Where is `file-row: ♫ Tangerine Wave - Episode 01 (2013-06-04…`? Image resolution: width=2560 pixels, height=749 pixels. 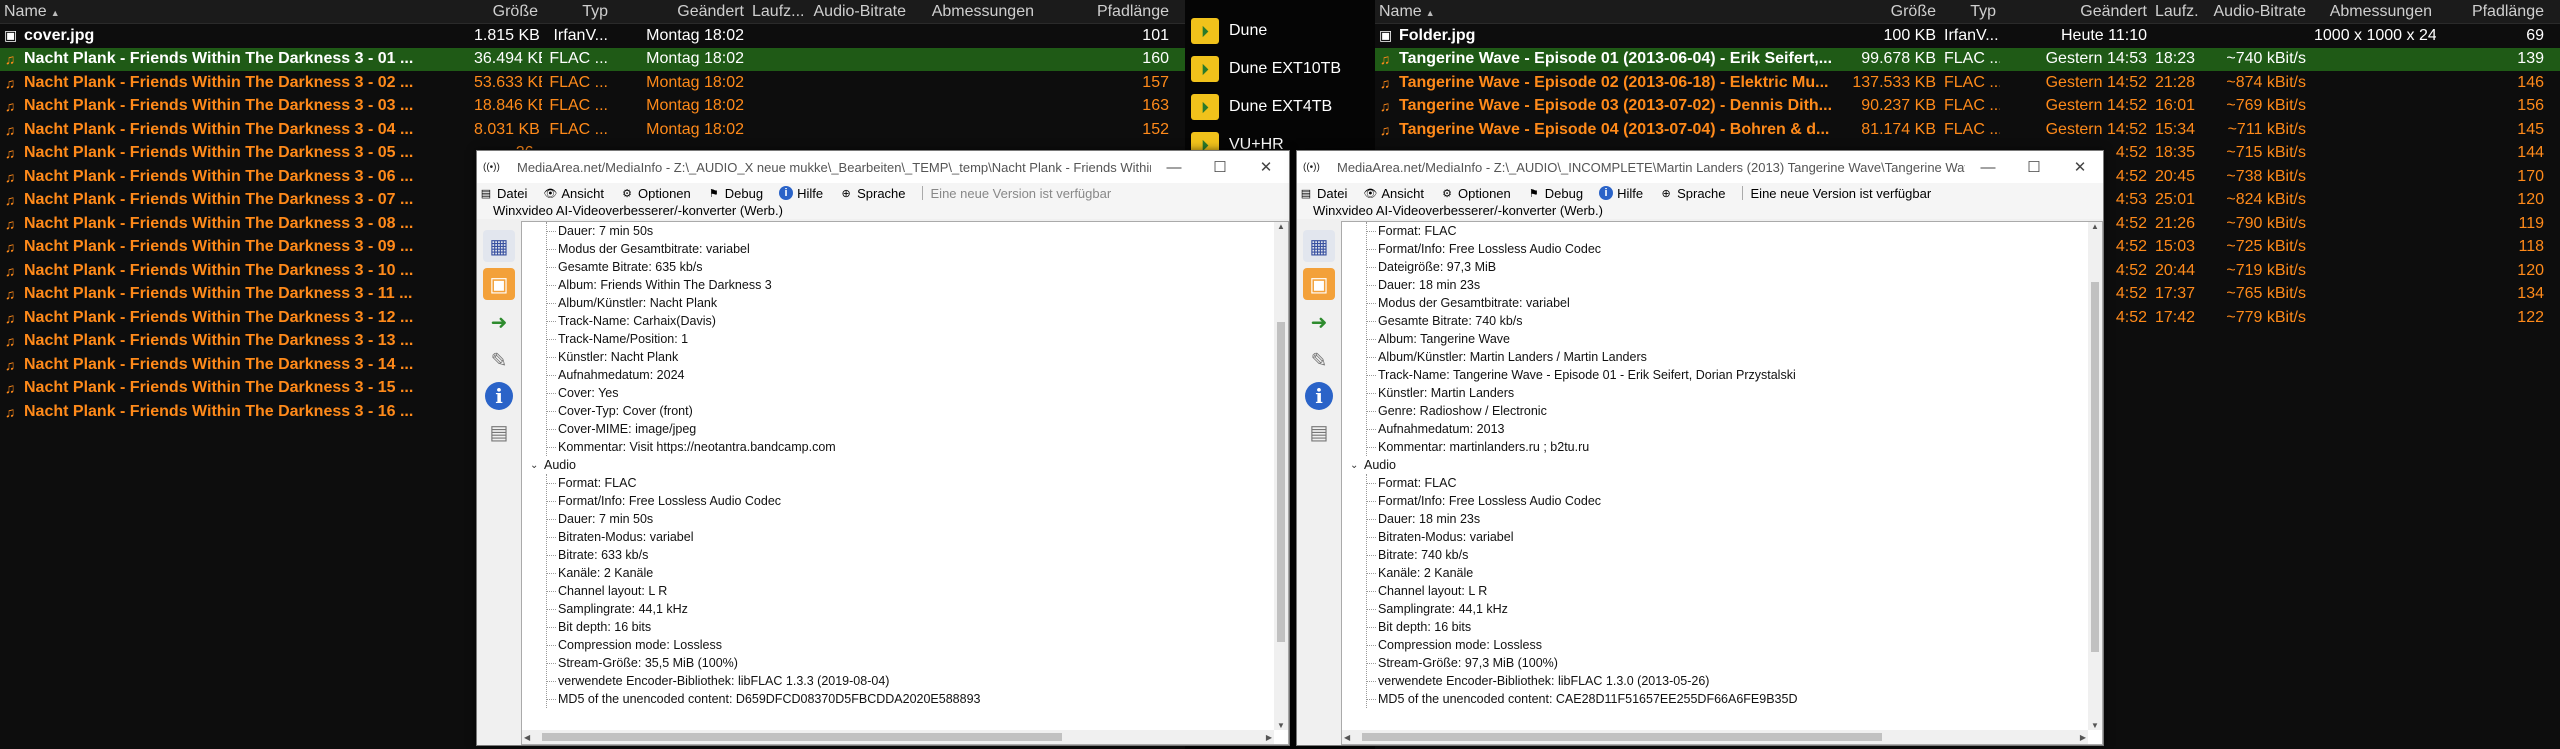 file-row: ♫ Tangerine Wave - Episode 01 (2013-06-04… is located at coordinates (1967, 59).